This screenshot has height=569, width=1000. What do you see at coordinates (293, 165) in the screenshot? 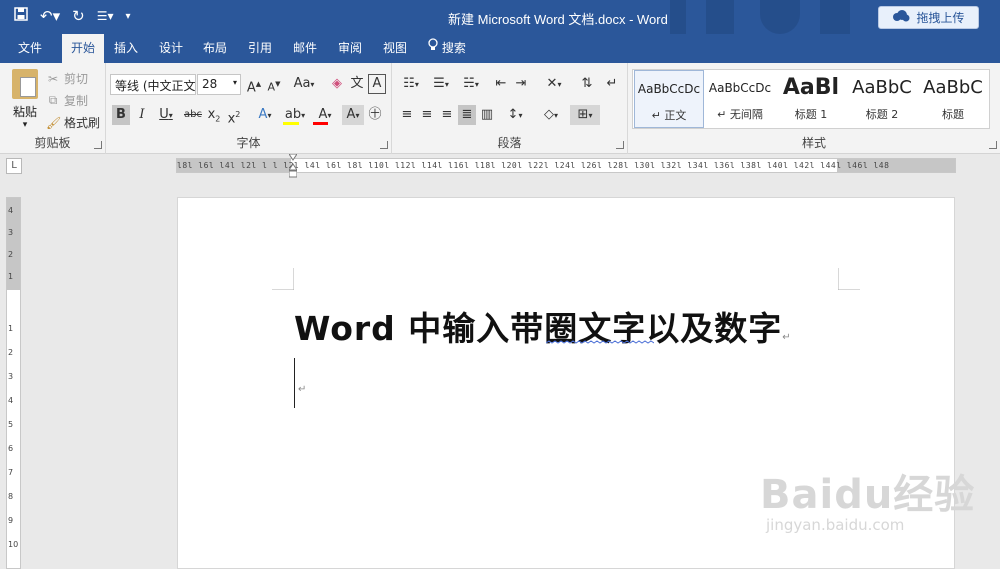
I see `indent-marker-icon` at bounding box center [293, 165].